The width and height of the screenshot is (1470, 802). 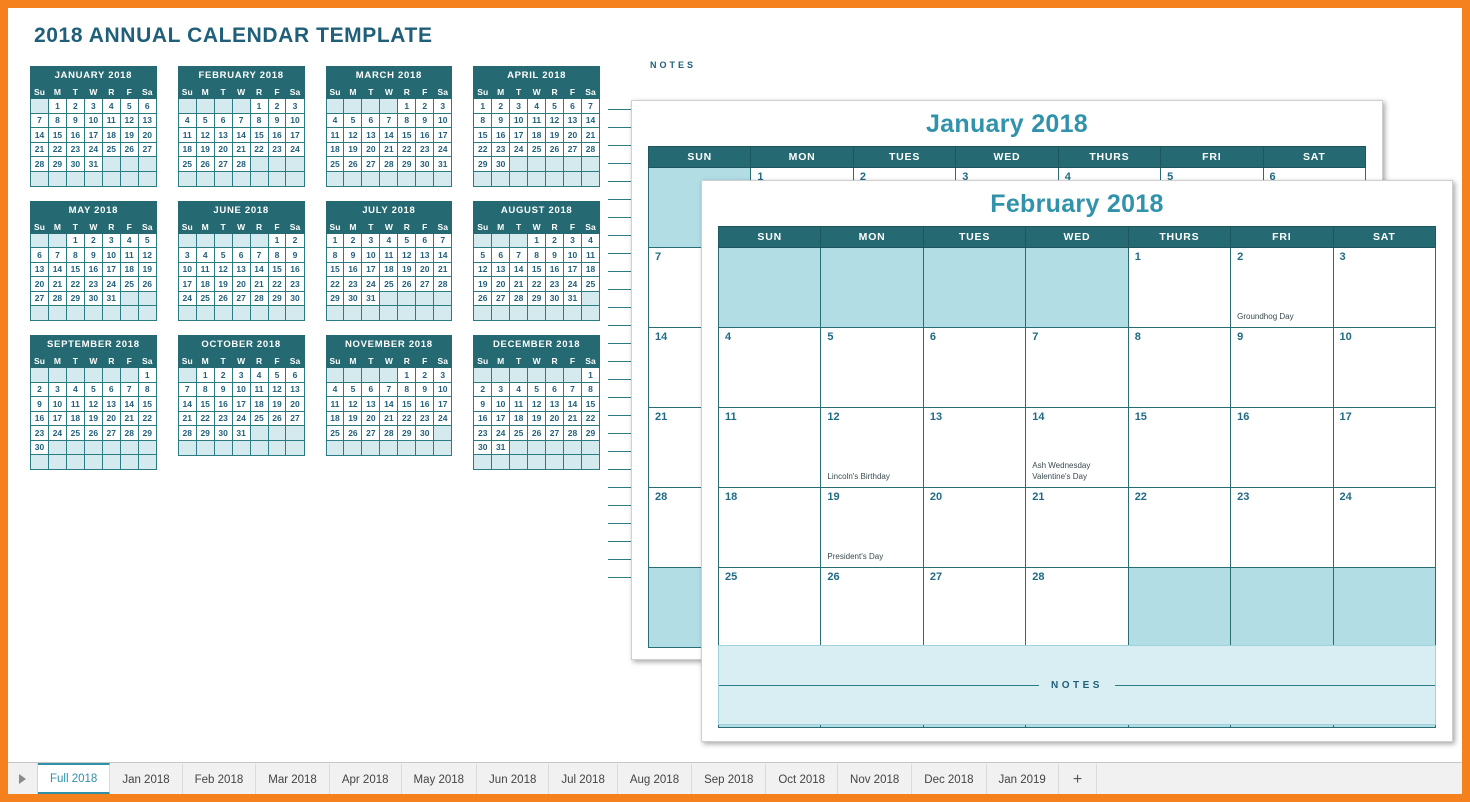 I want to click on calendar-day-cell: 14 Ash Wednesday Valentine's Day, so click(x=1077, y=447).